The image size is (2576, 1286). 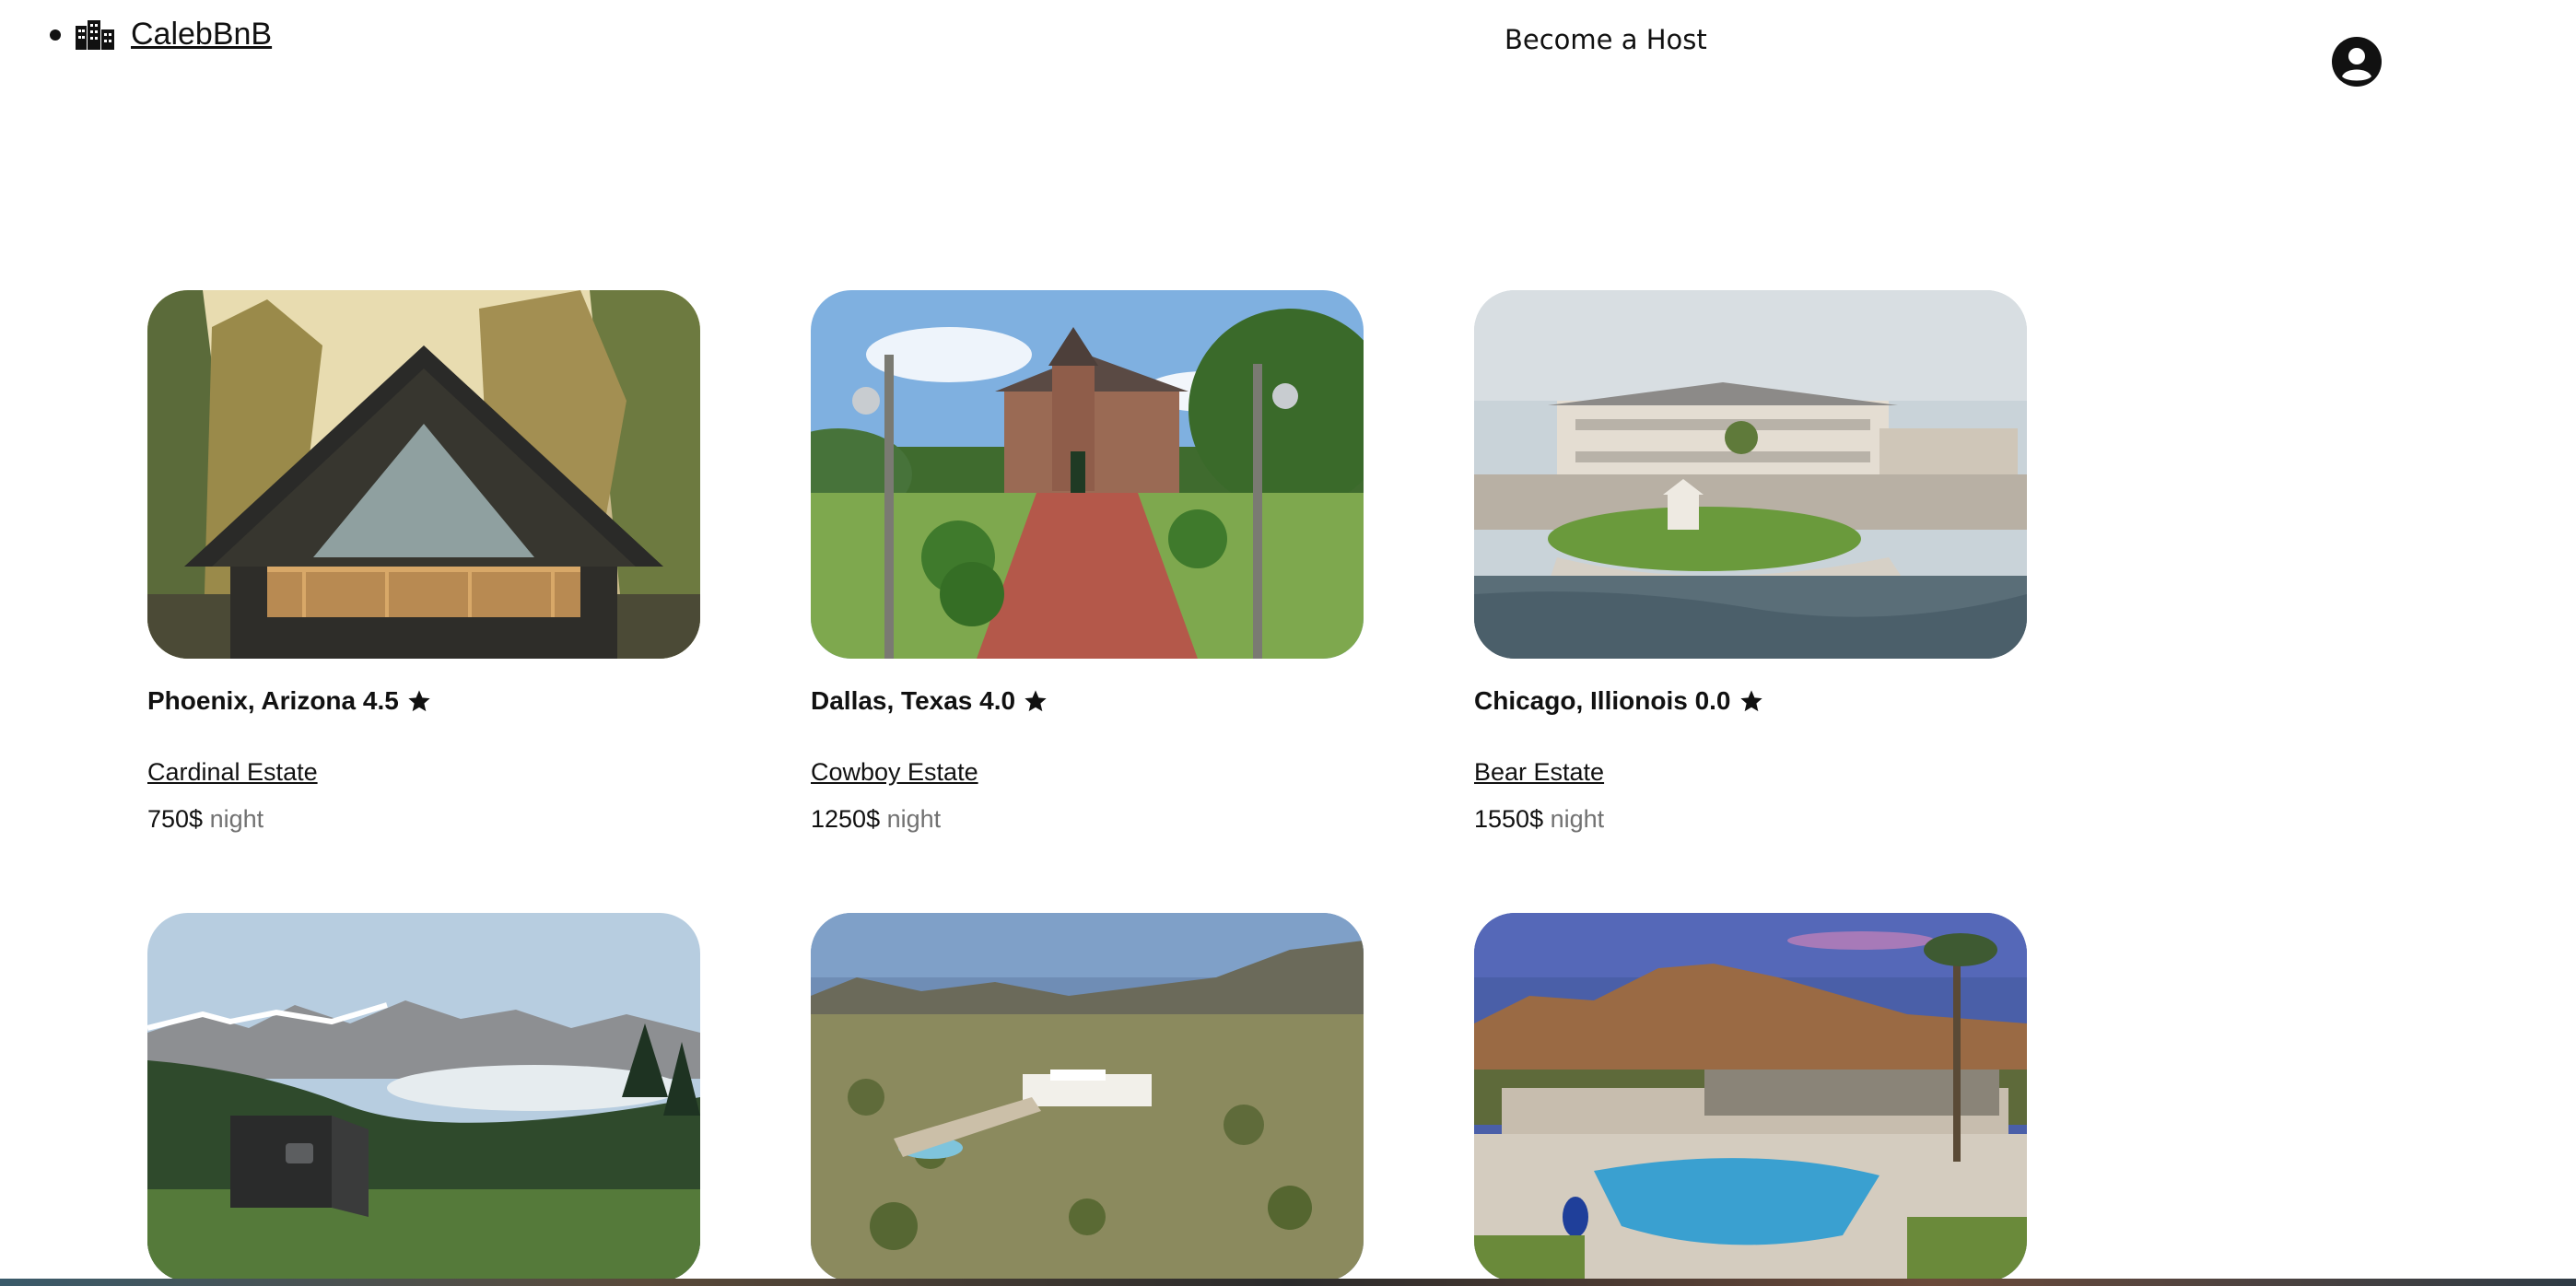 What do you see at coordinates (273, 701) in the screenshot?
I see `listing-location-text: Phoenix, Arizona 4.5` at bounding box center [273, 701].